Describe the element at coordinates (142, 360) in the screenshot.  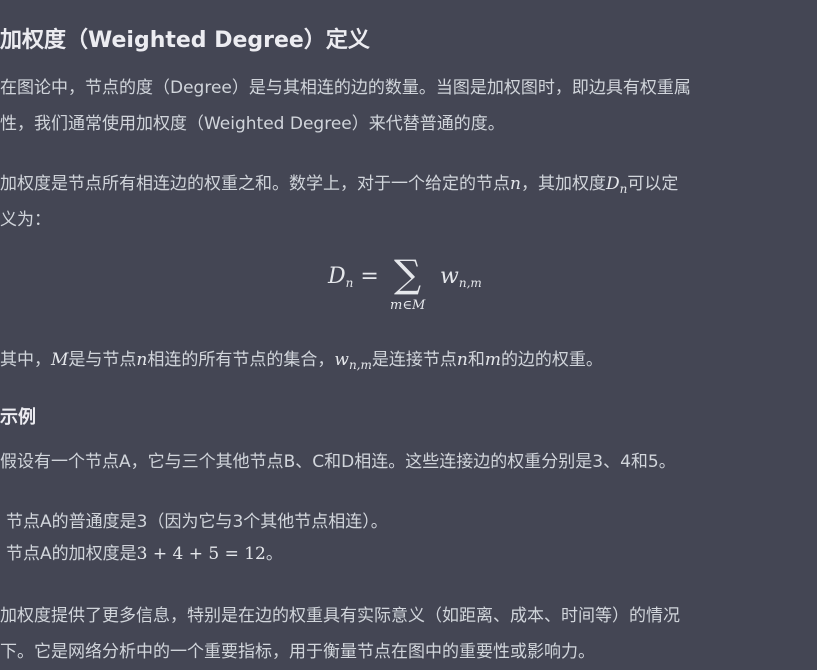
I see `math-var-n-2: n` at that location.